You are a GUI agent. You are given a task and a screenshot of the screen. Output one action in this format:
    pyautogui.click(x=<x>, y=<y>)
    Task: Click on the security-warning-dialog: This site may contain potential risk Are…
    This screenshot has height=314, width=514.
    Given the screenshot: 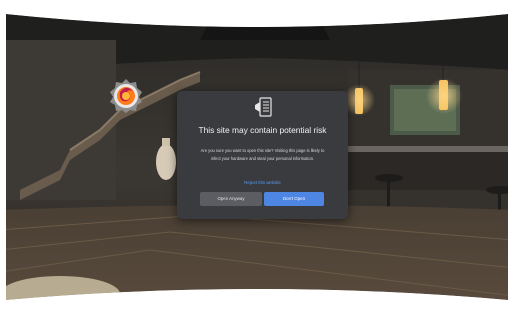 What is the action you would take?
    pyautogui.click(x=262, y=155)
    